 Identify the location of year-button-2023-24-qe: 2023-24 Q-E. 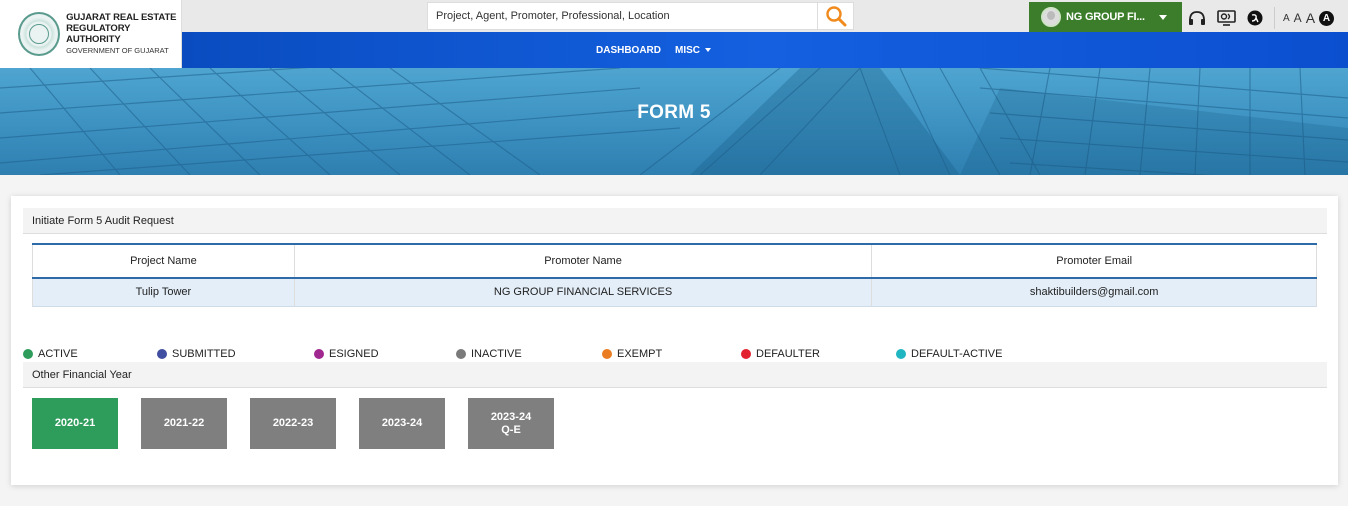
(511, 423).